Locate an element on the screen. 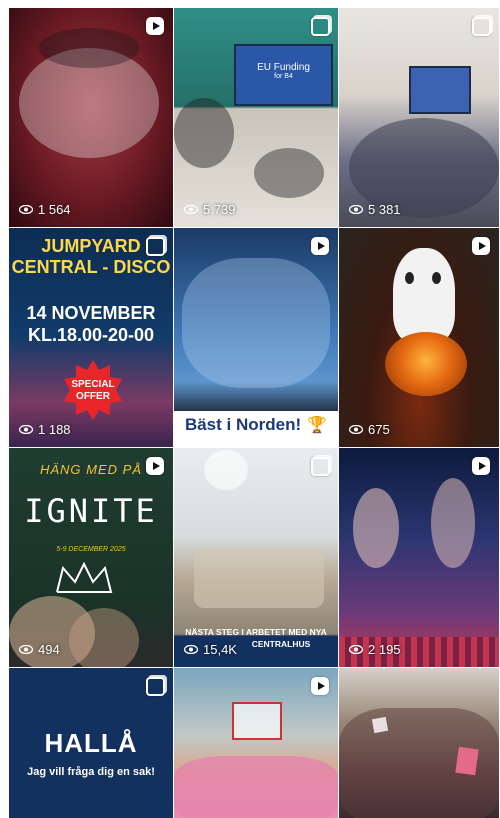 The height and width of the screenshot is (818, 500). view-count: 5 739 is located at coordinates (210, 209).